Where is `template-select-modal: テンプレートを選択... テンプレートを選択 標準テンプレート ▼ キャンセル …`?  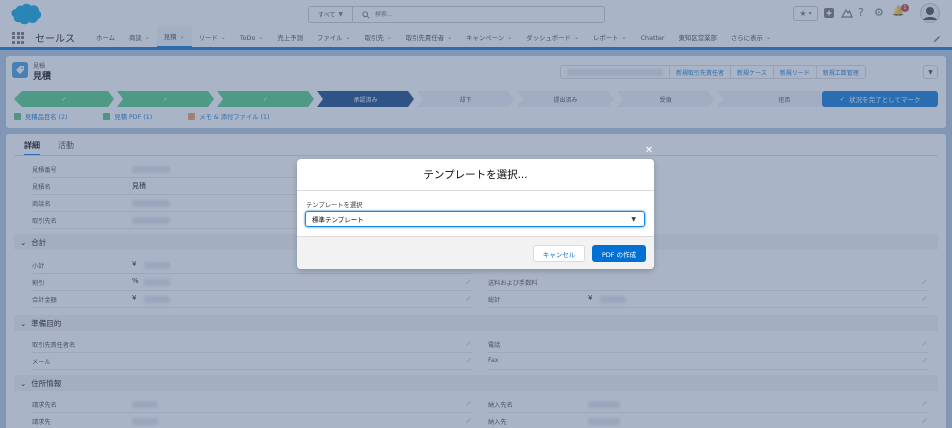
template-select-modal: テンプレートを選択... テンプレートを選択 標準テンプレート ▼ キャンセル … is located at coordinates (475, 214).